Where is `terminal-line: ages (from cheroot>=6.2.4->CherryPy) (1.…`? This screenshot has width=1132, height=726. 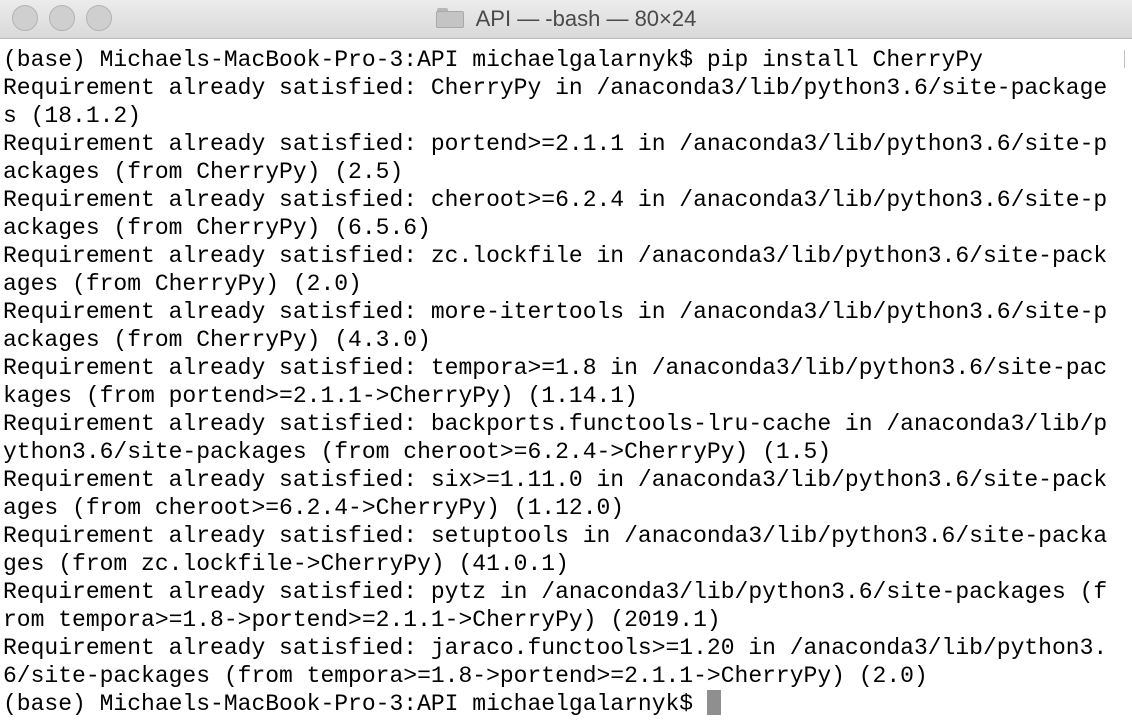
terminal-line: ages (from cheroot>=6.2.4->CherryPy) (1.… is located at coordinates (314, 508).